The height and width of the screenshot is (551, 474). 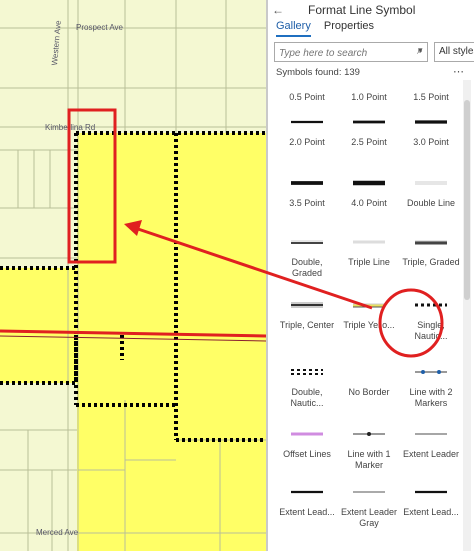 What do you see at coordinates (307, 203) in the screenshot?
I see `symbol-label: 3.5 Point` at bounding box center [307, 203].